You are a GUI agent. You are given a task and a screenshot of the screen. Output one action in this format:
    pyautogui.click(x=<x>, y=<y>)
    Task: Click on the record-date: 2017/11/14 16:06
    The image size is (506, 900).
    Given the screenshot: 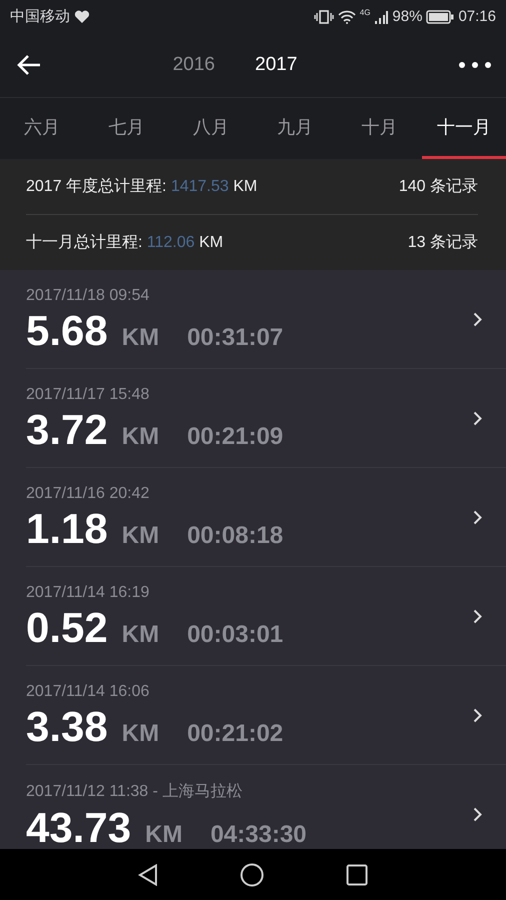 What is the action you would take?
    pyautogui.click(x=88, y=692)
    